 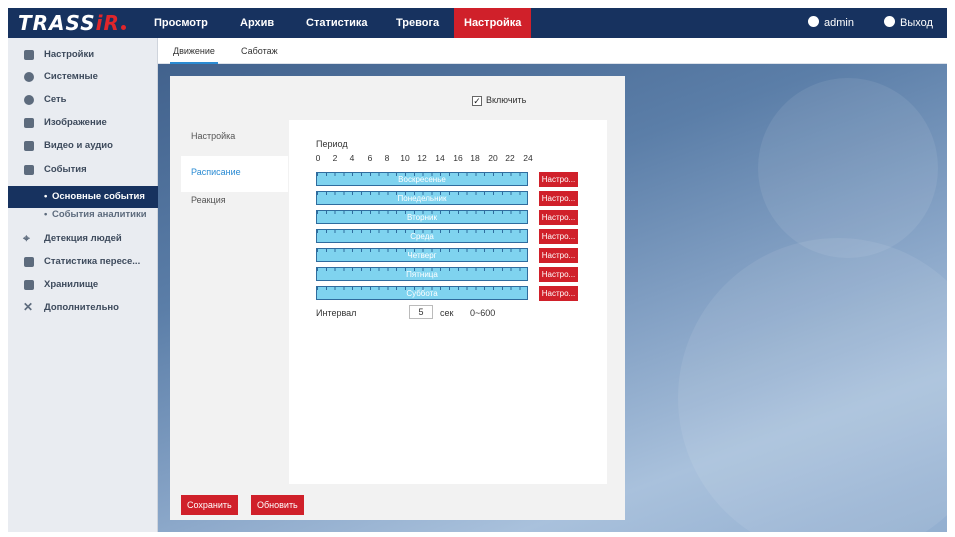 I want to click on hour-label: 6, so click(x=370, y=158).